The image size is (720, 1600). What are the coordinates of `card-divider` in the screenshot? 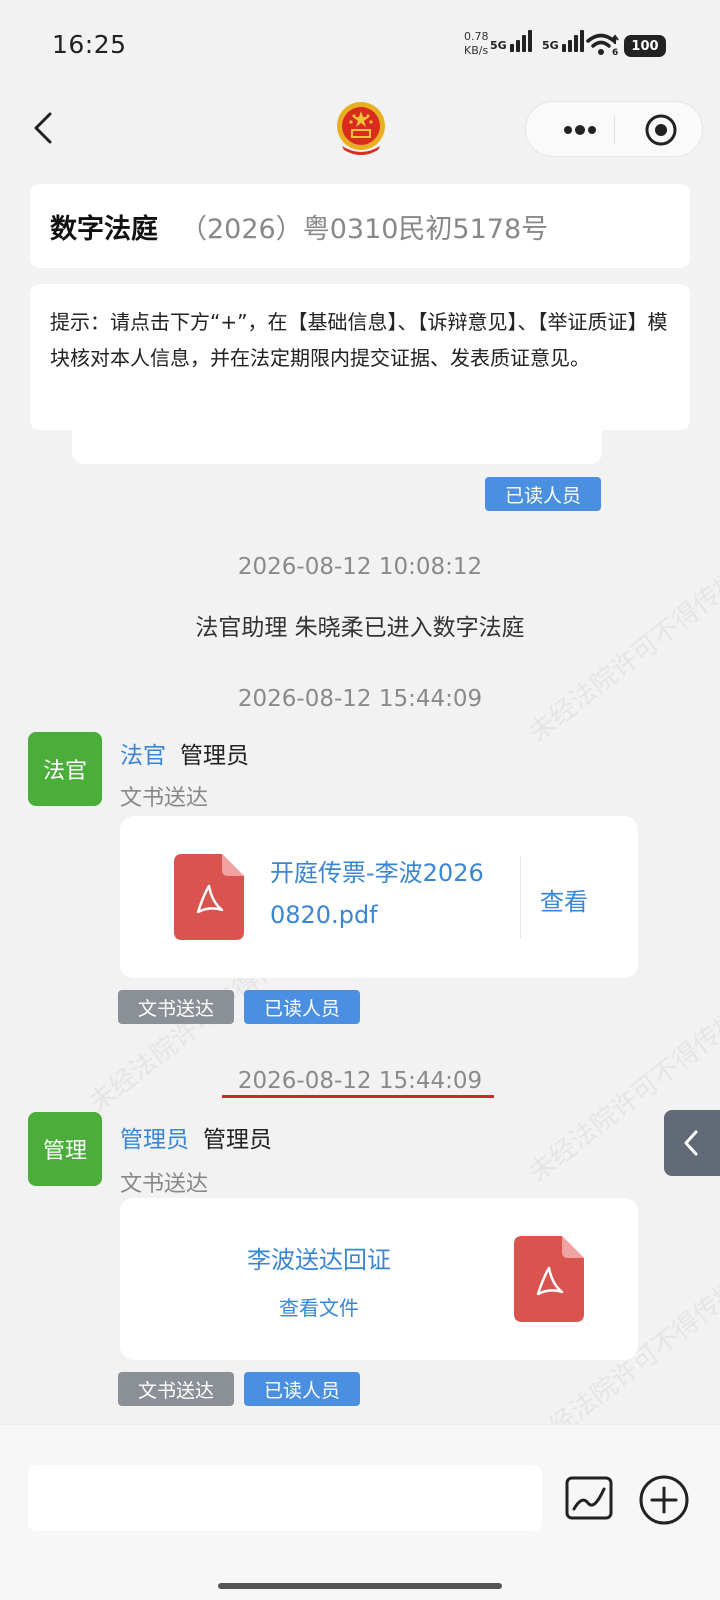 It's located at (520, 897).